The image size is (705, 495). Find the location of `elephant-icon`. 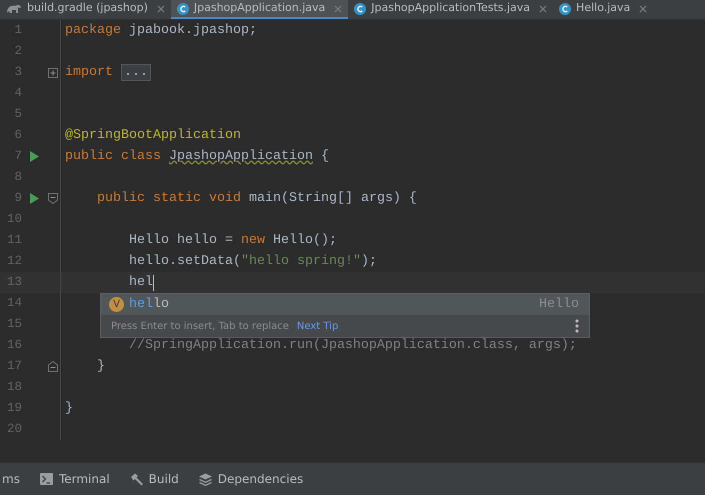

elephant-icon is located at coordinates (14, 8).